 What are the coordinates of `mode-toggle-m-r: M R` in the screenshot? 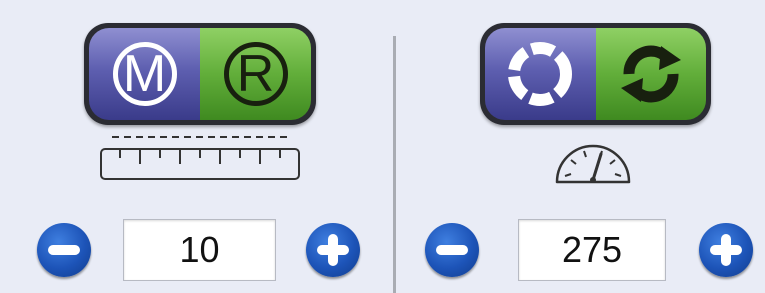 It's located at (200, 74).